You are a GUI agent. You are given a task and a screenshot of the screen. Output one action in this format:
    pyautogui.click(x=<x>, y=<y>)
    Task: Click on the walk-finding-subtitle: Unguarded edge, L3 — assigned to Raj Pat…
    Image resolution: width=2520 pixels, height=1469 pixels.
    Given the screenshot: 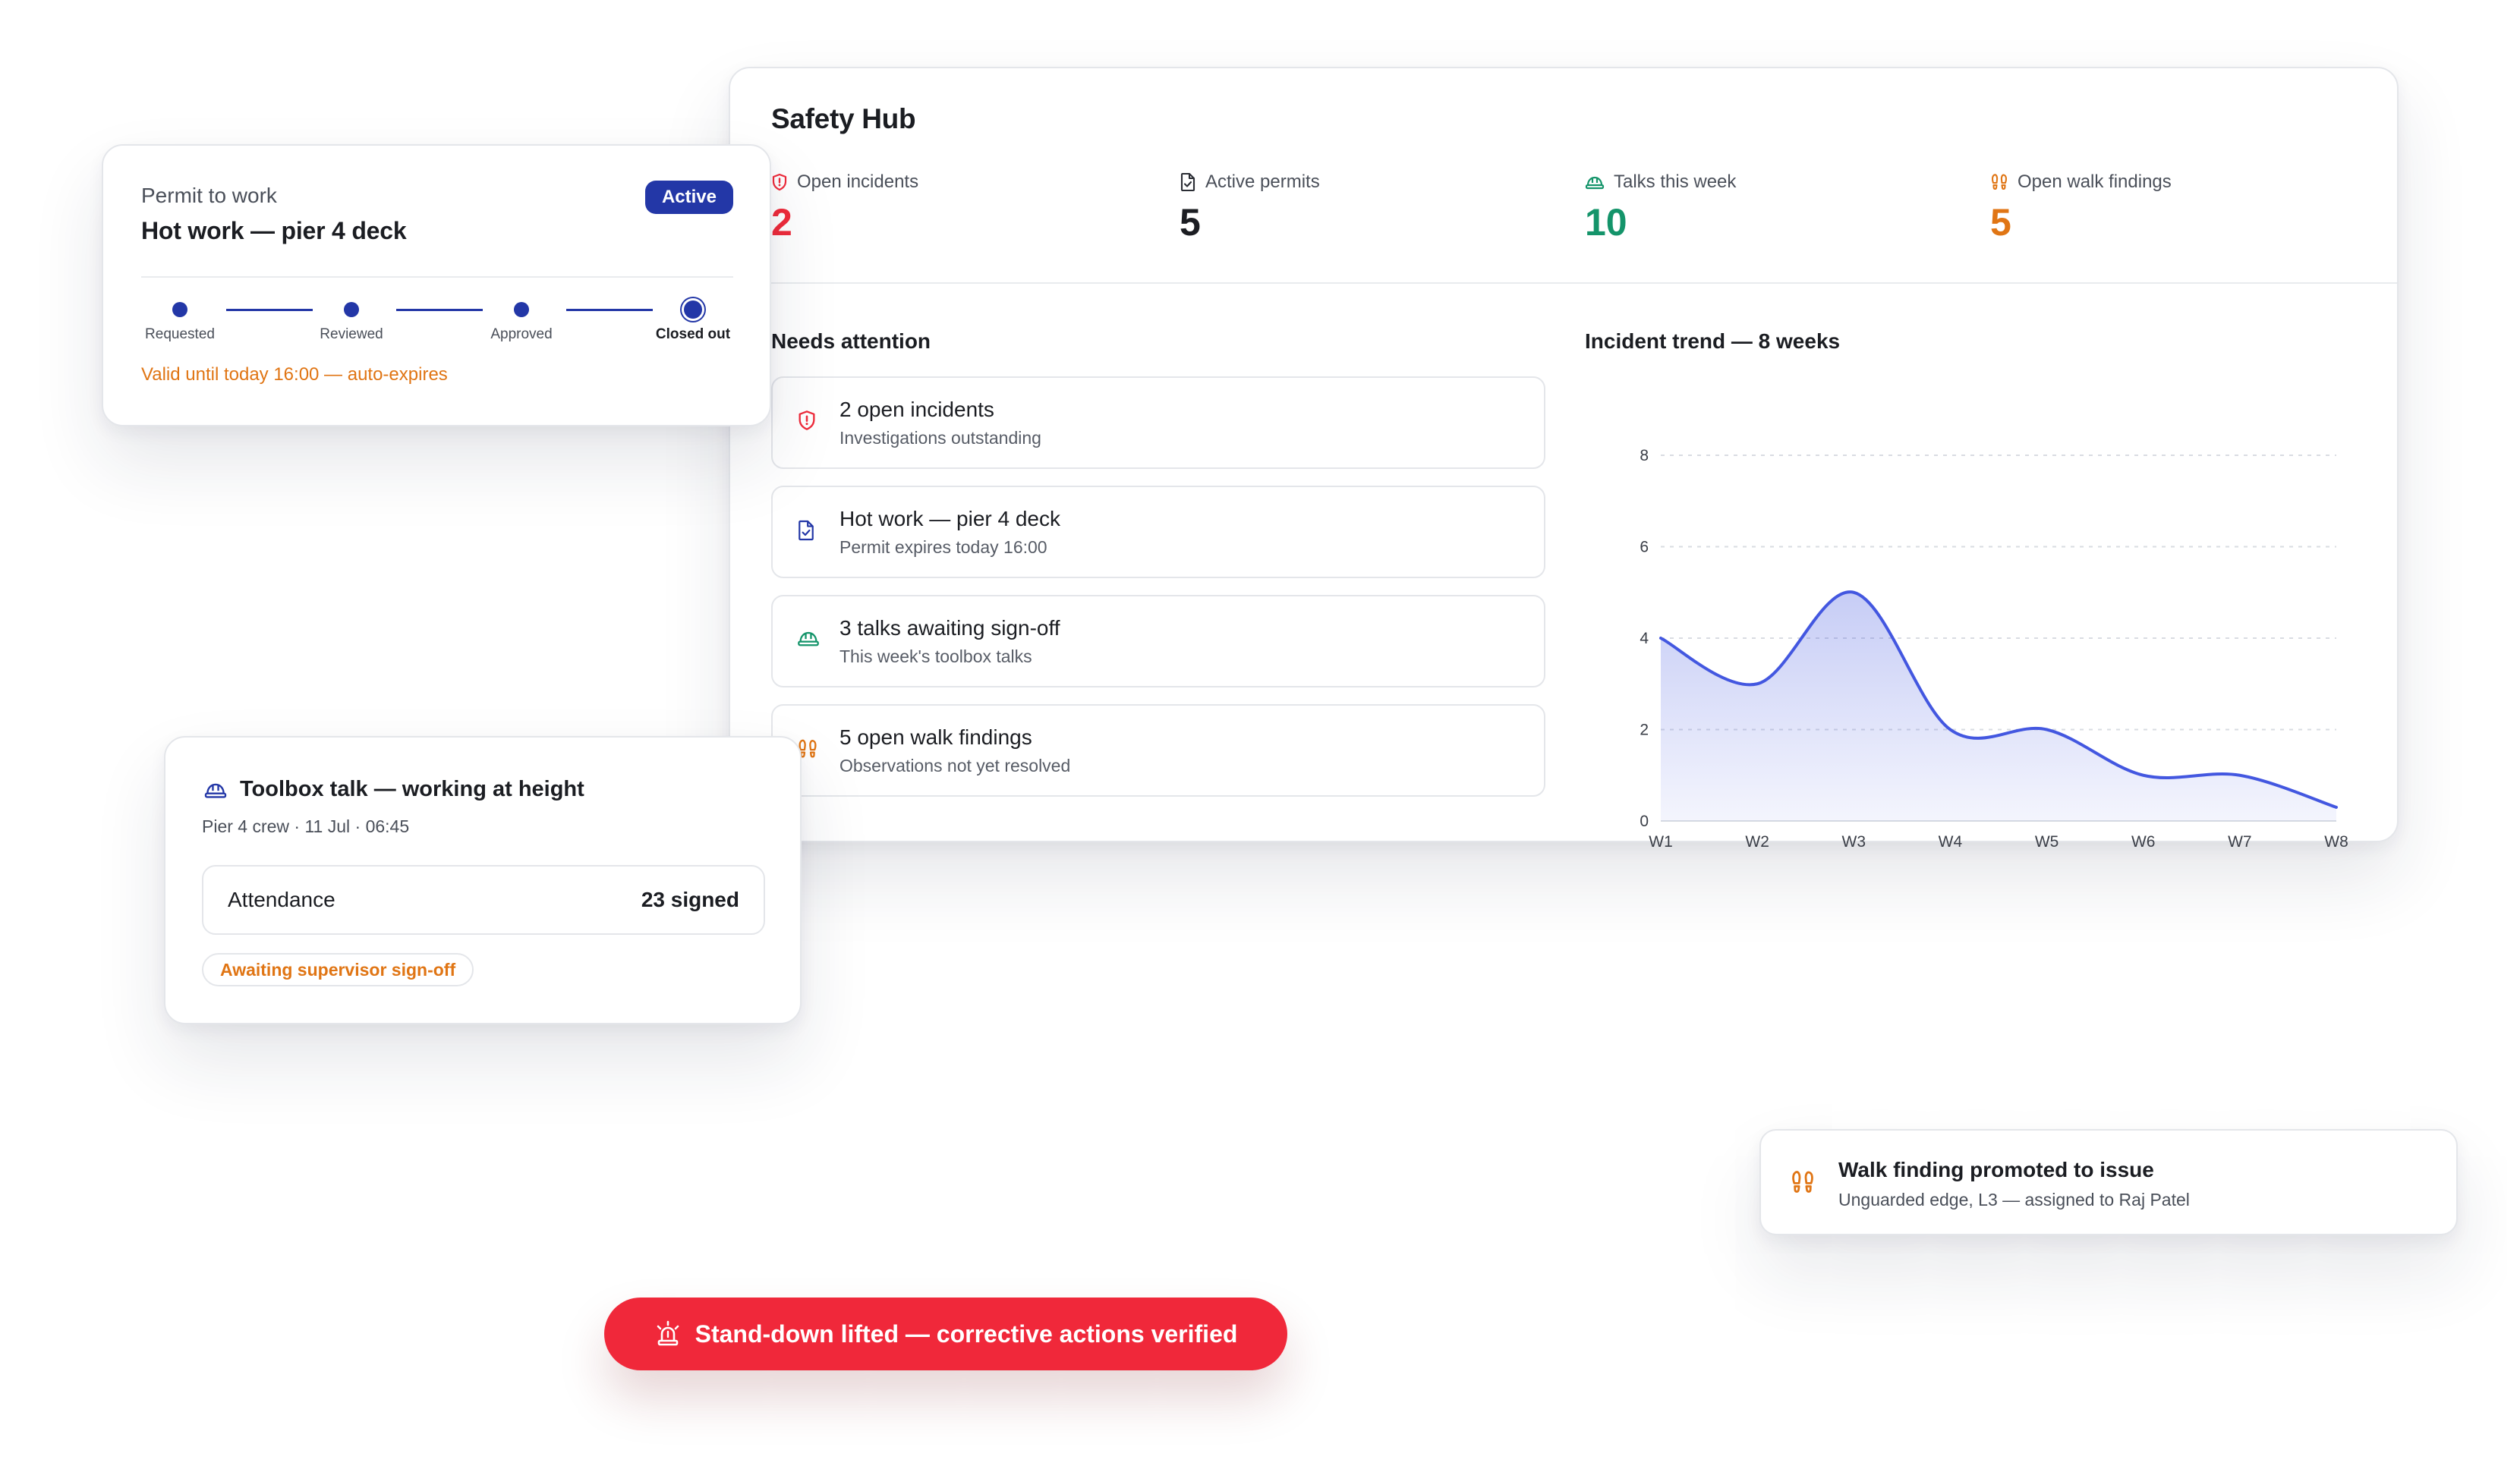 What is the action you would take?
    pyautogui.click(x=2014, y=1199)
    